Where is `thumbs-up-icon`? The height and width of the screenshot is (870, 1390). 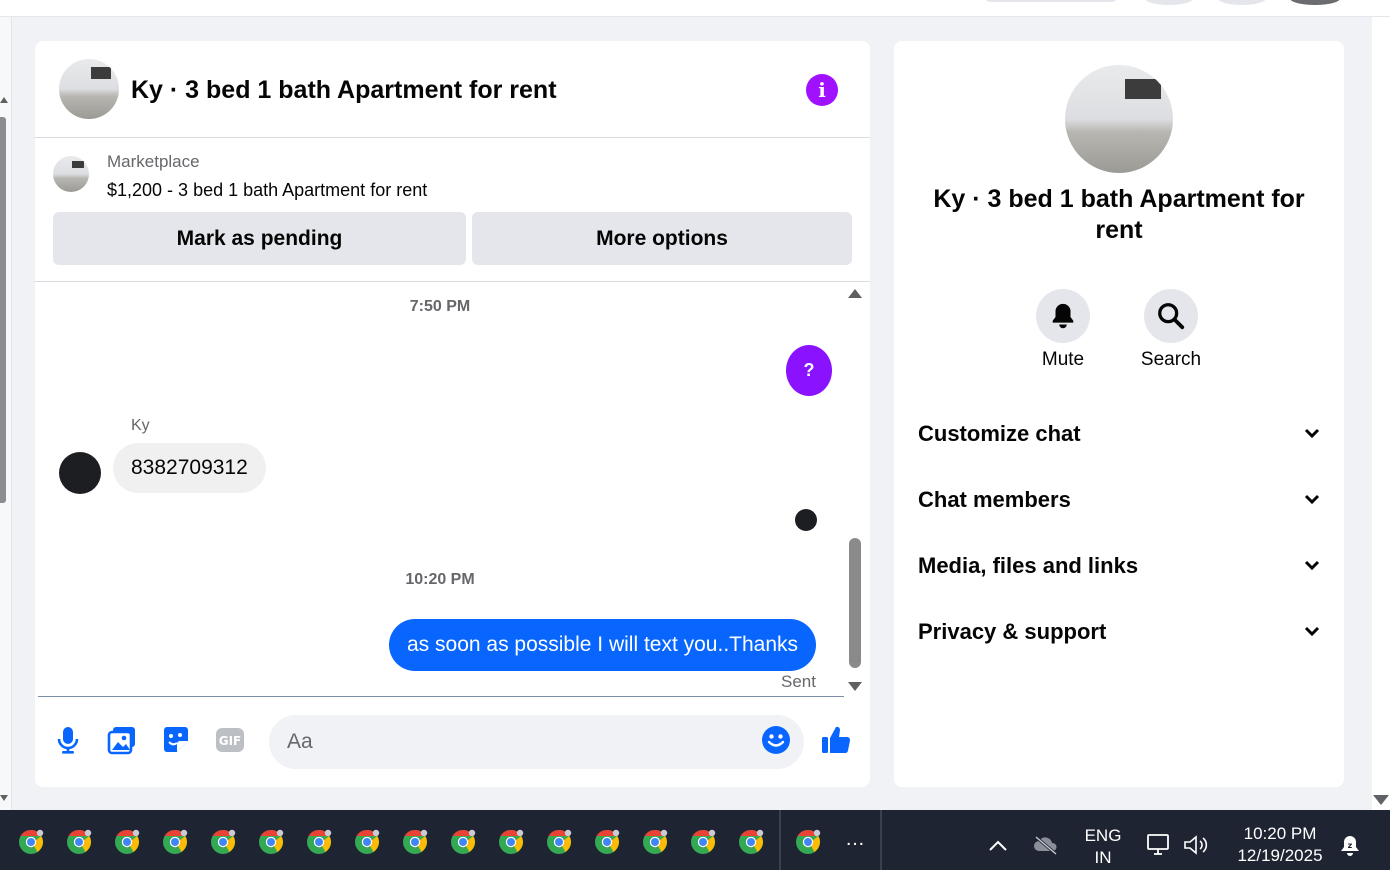
thumbs-up-icon is located at coordinates (836, 740).